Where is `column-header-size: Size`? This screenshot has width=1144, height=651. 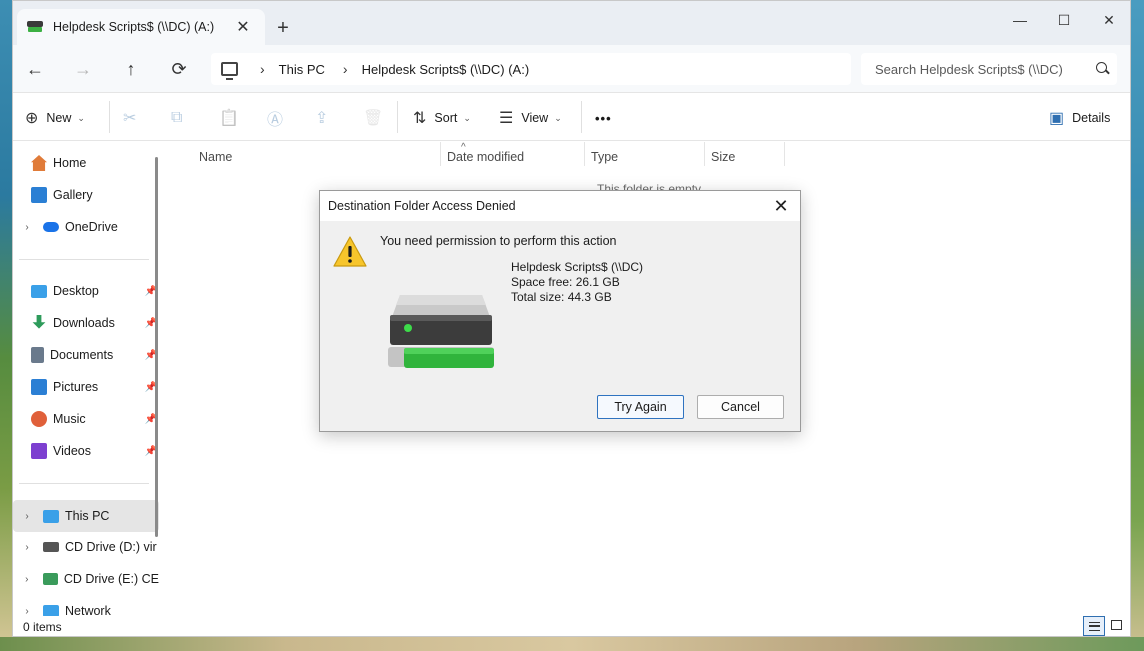
column-header-size: Size is located at coordinates (745, 157).